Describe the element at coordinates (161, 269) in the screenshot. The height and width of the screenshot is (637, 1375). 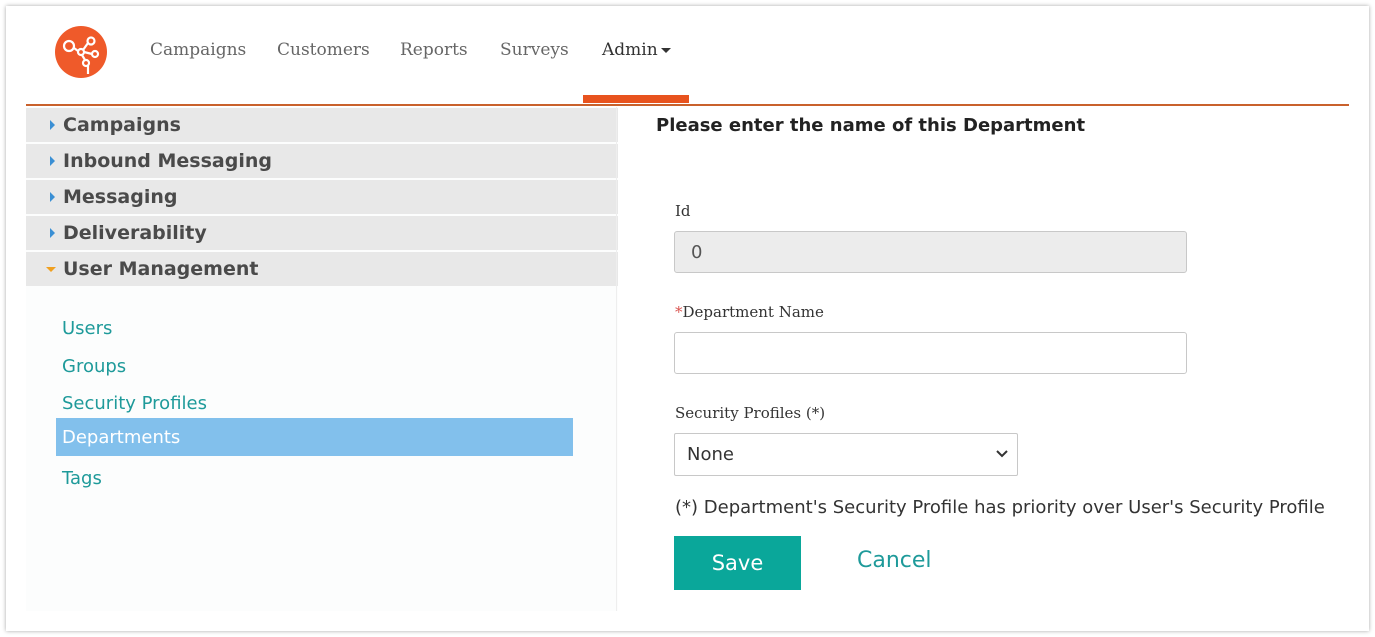
I see `sidebar-section-label: User Management` at that location.